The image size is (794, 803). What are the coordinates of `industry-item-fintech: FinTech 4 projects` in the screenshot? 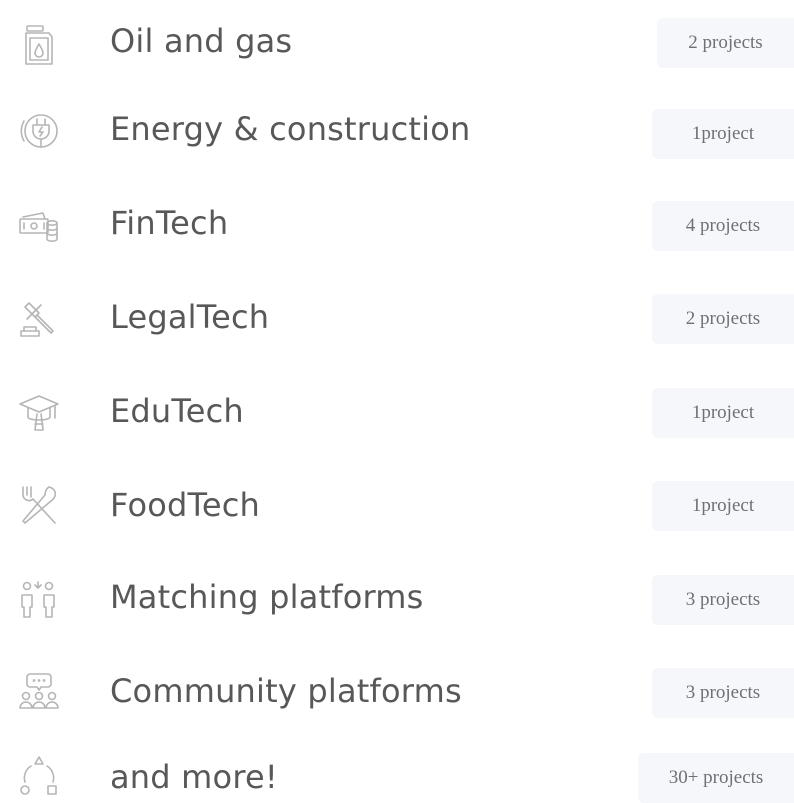 It's located at (397, 235).